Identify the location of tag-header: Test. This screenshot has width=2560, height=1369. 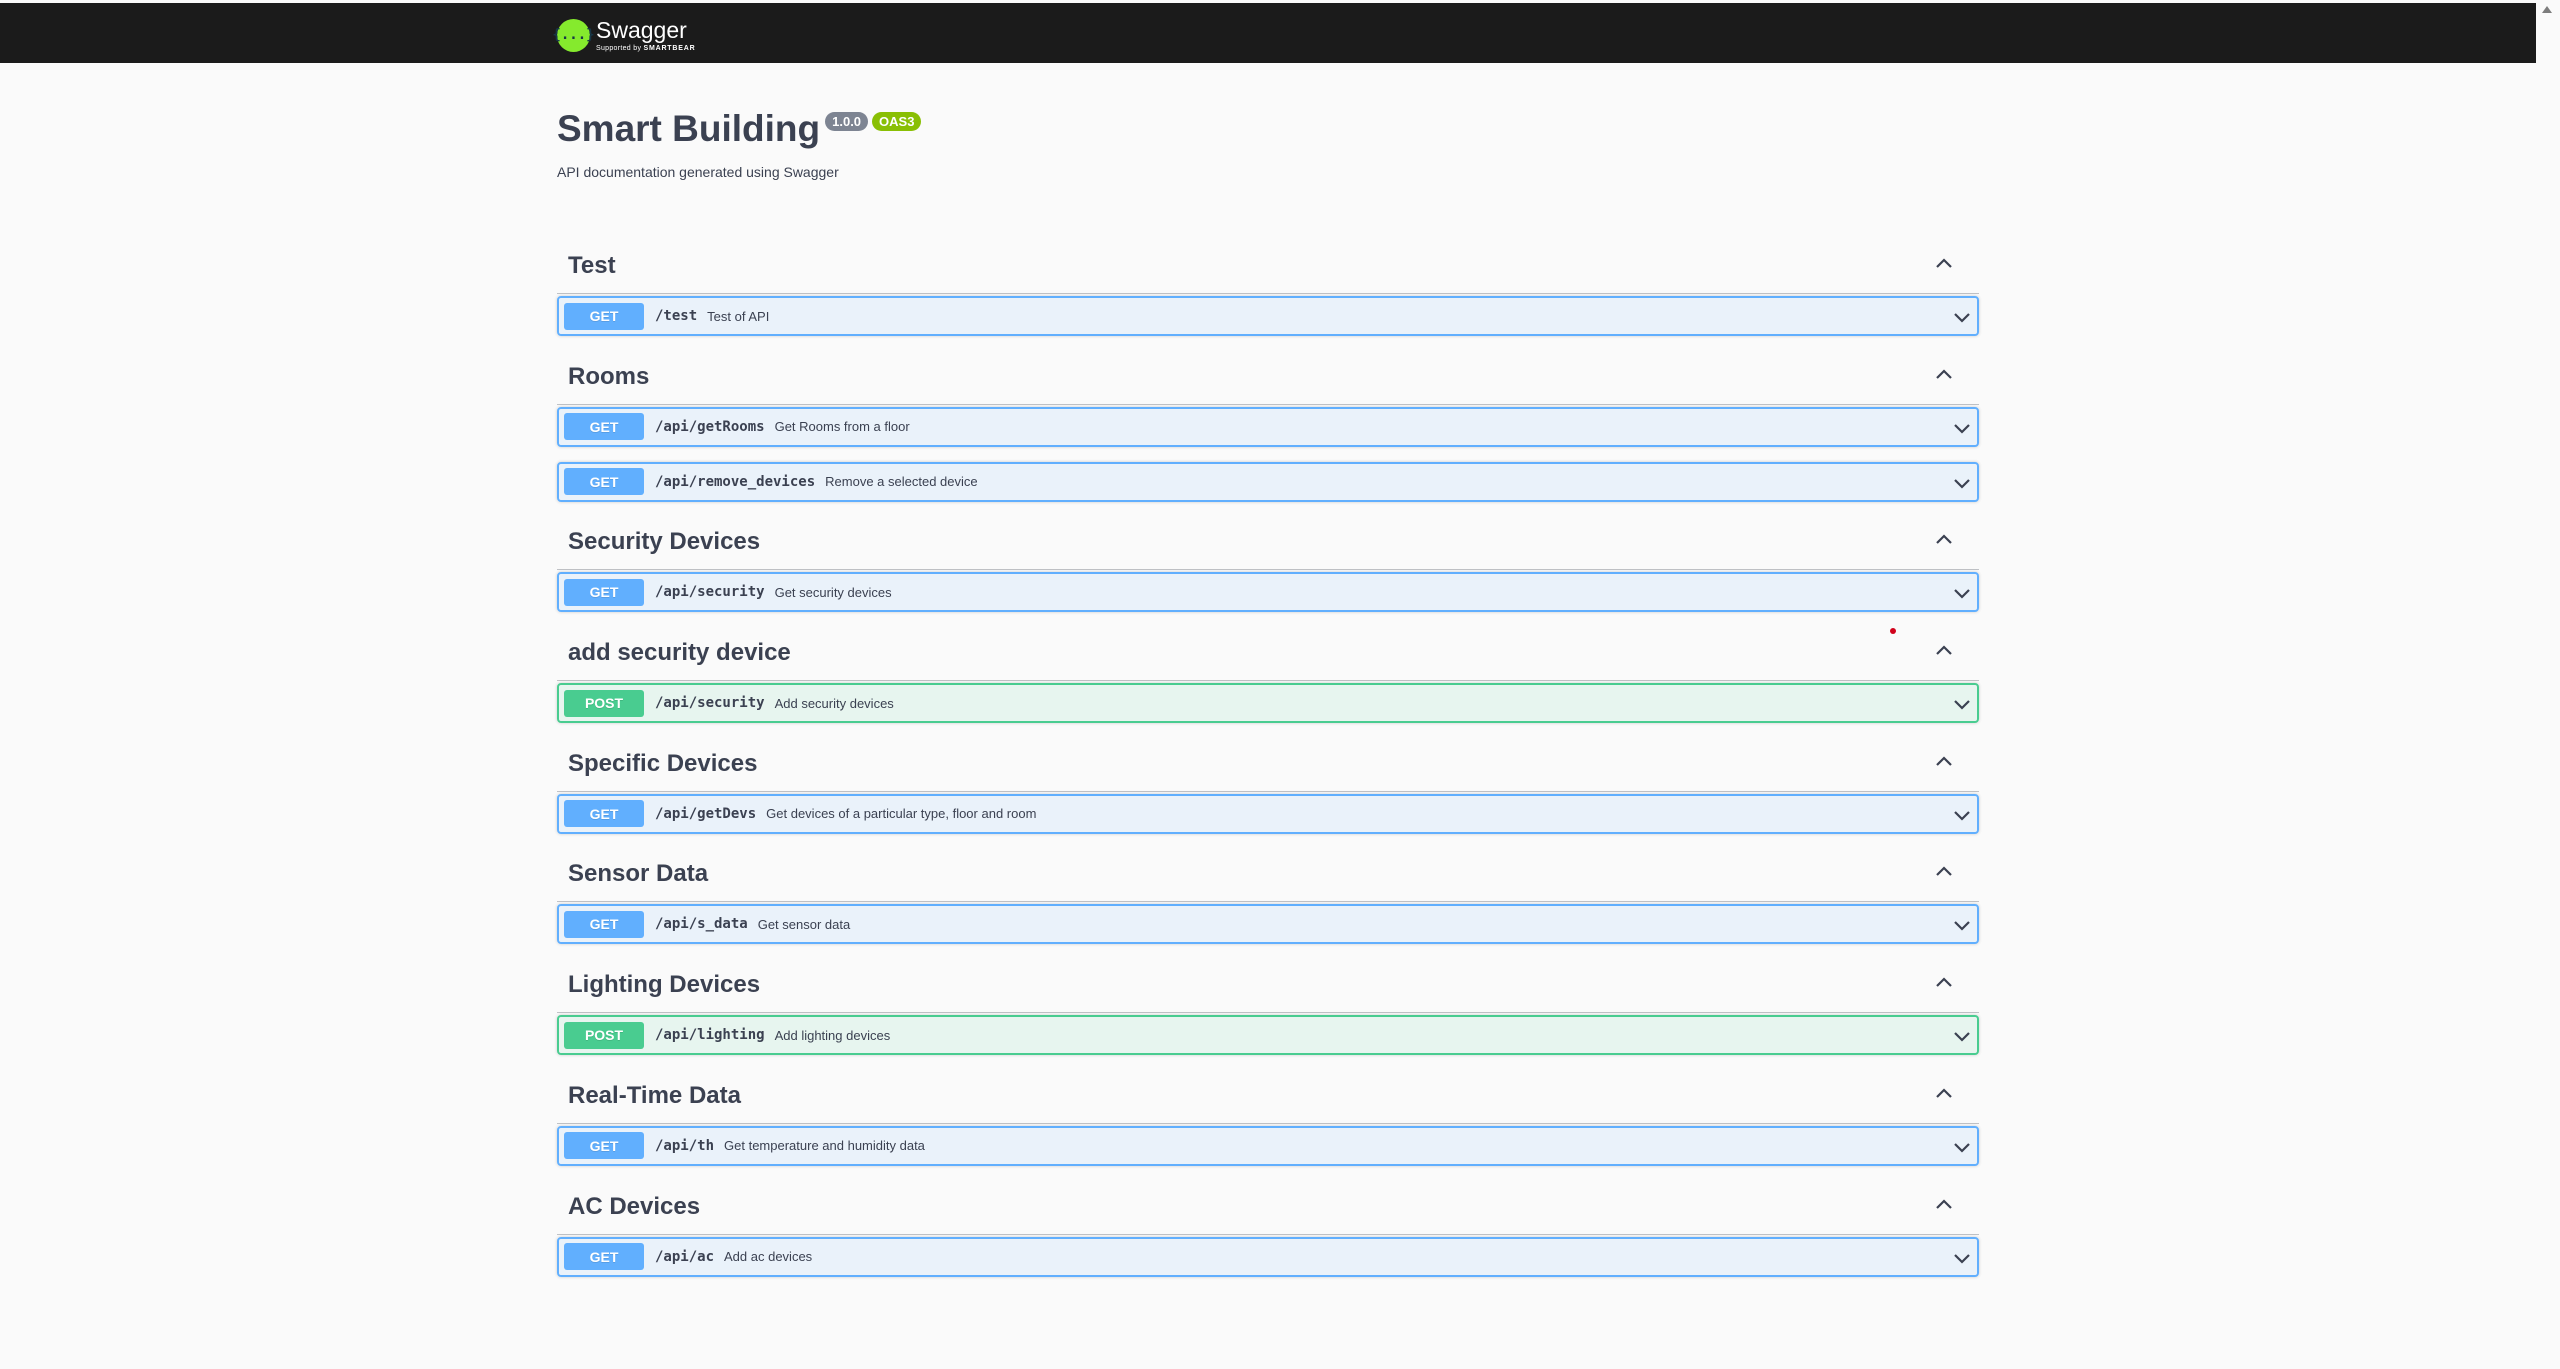
(1268, 265).